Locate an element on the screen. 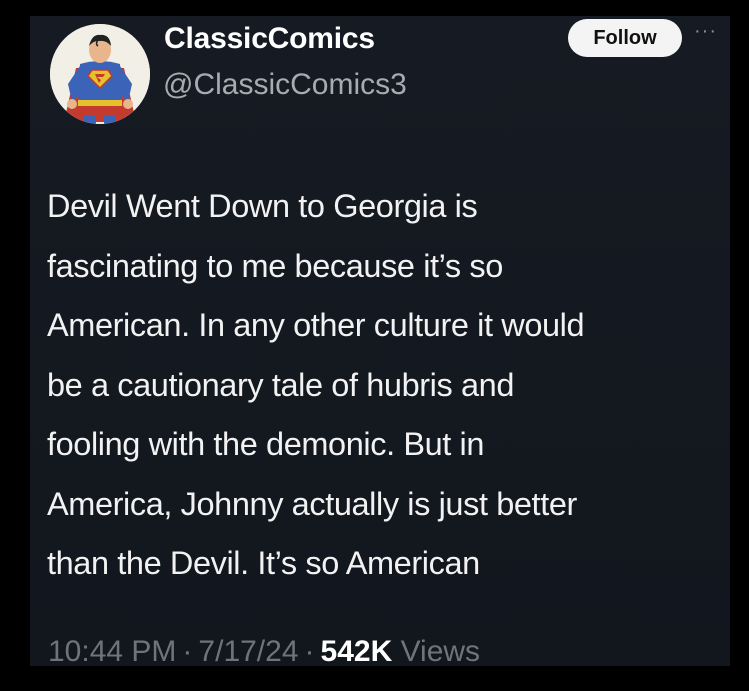 This screenshot has width=749, height=691. tweet-date: 7/17/24 is located at coordinates (248, 650).